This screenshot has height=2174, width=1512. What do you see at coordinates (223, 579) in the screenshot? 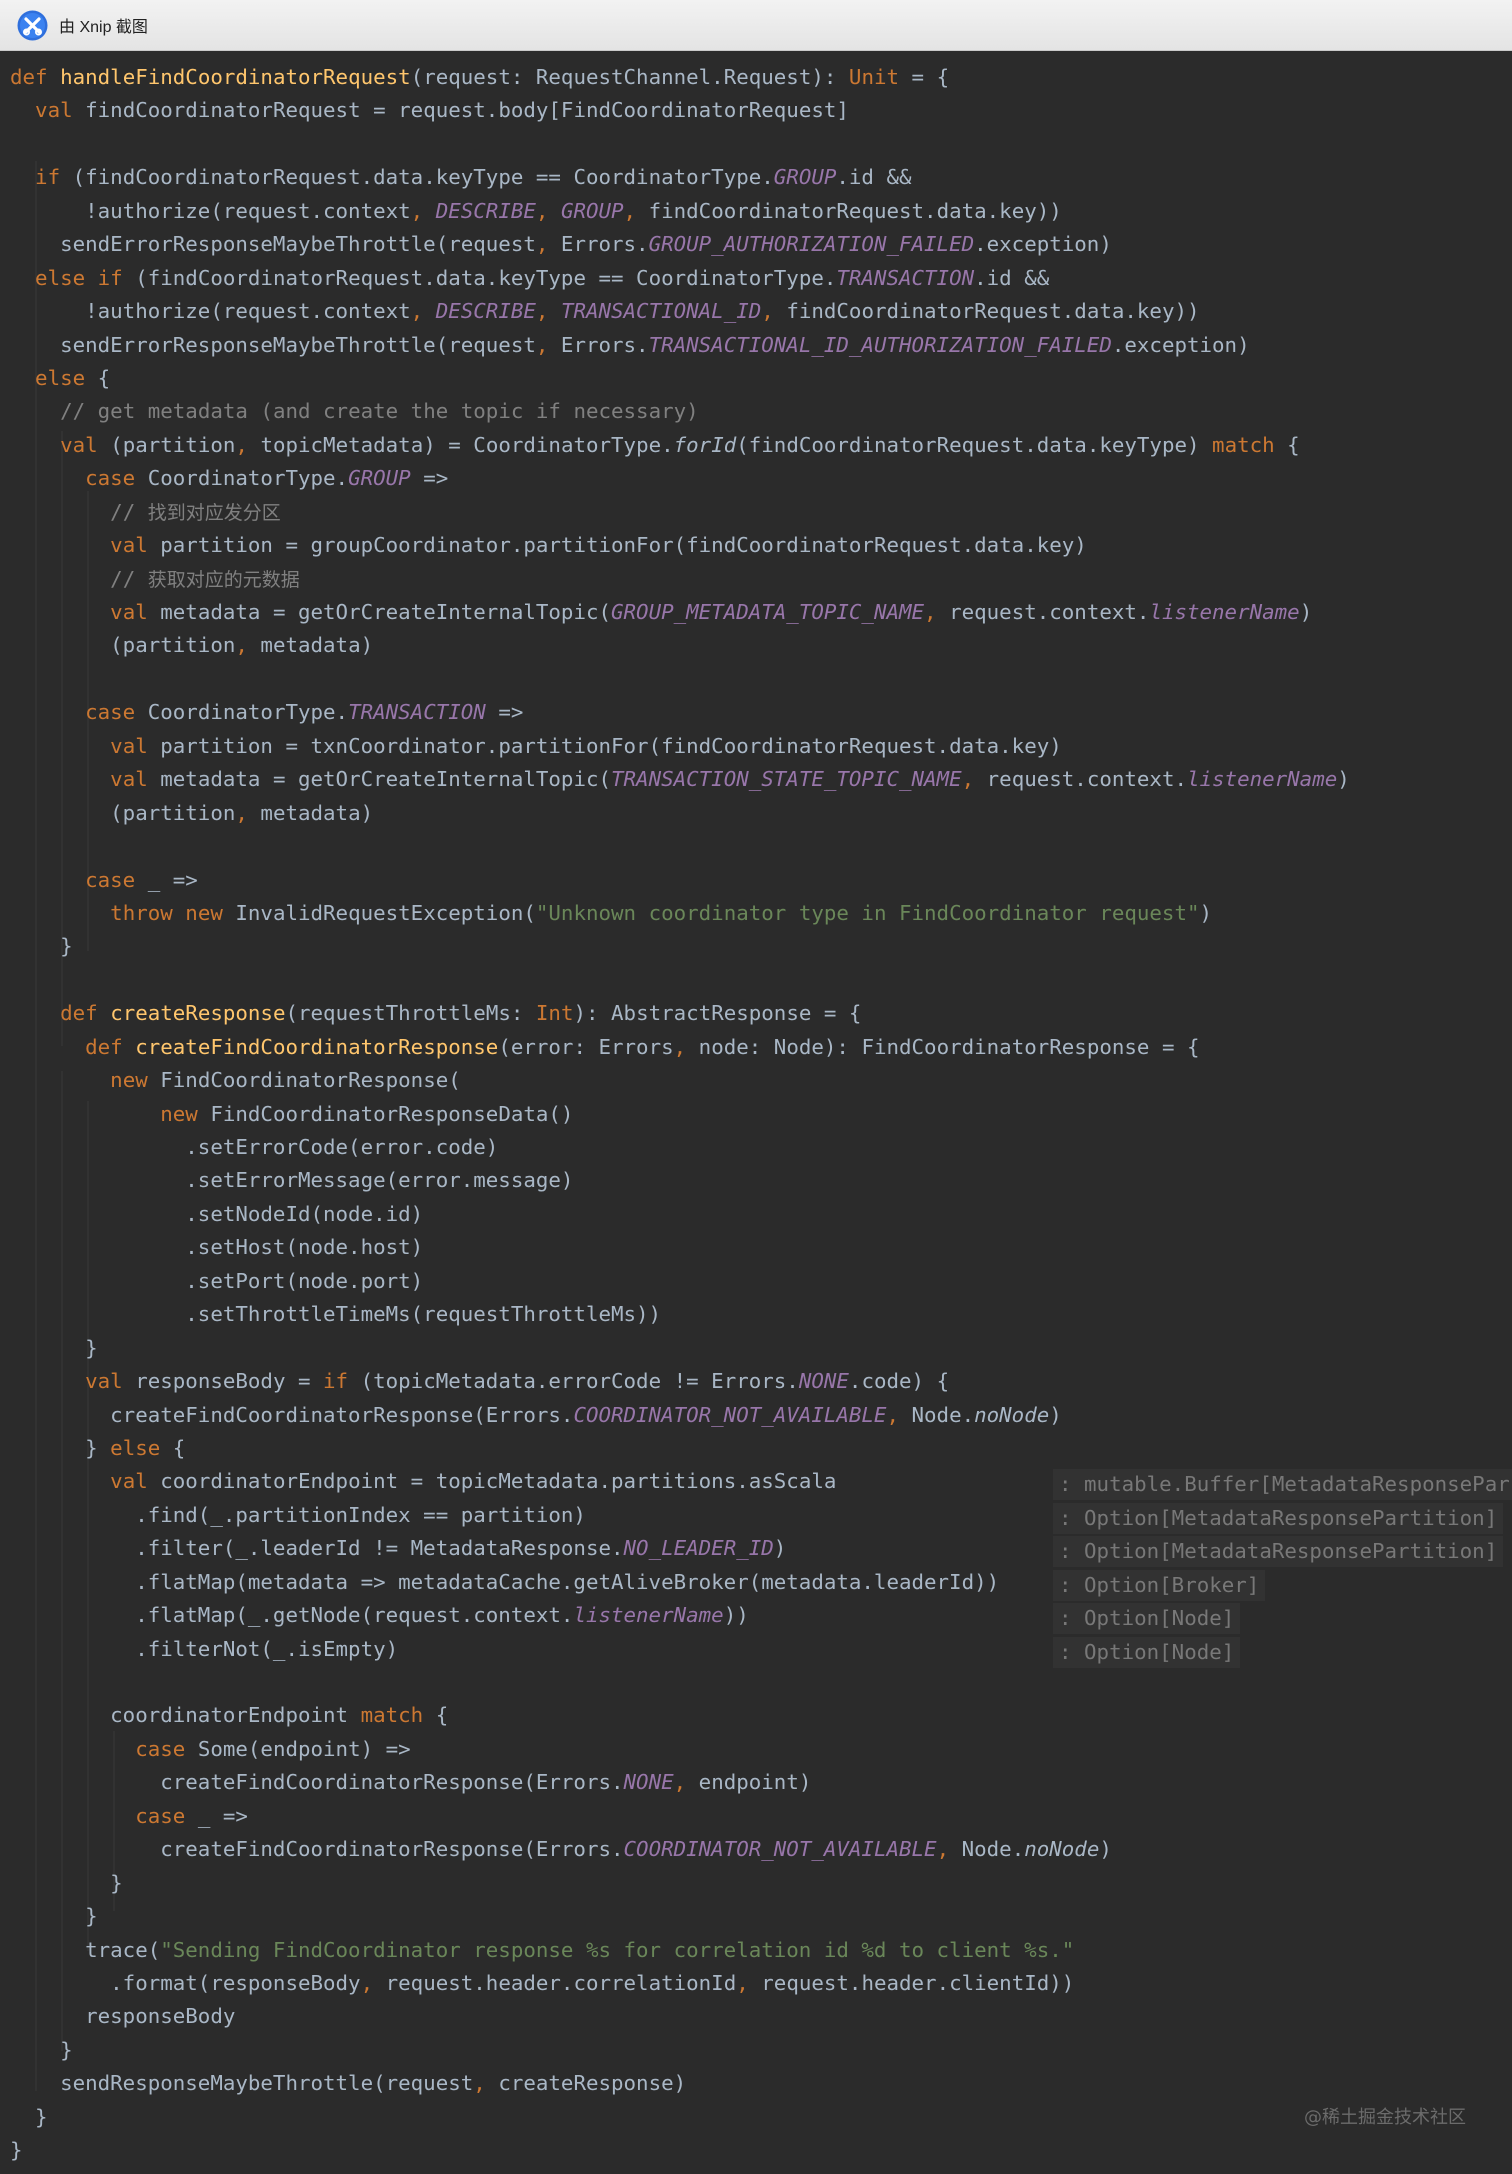
I see `code-token: 获取对应的元数据` at bounding box center [223, 579].